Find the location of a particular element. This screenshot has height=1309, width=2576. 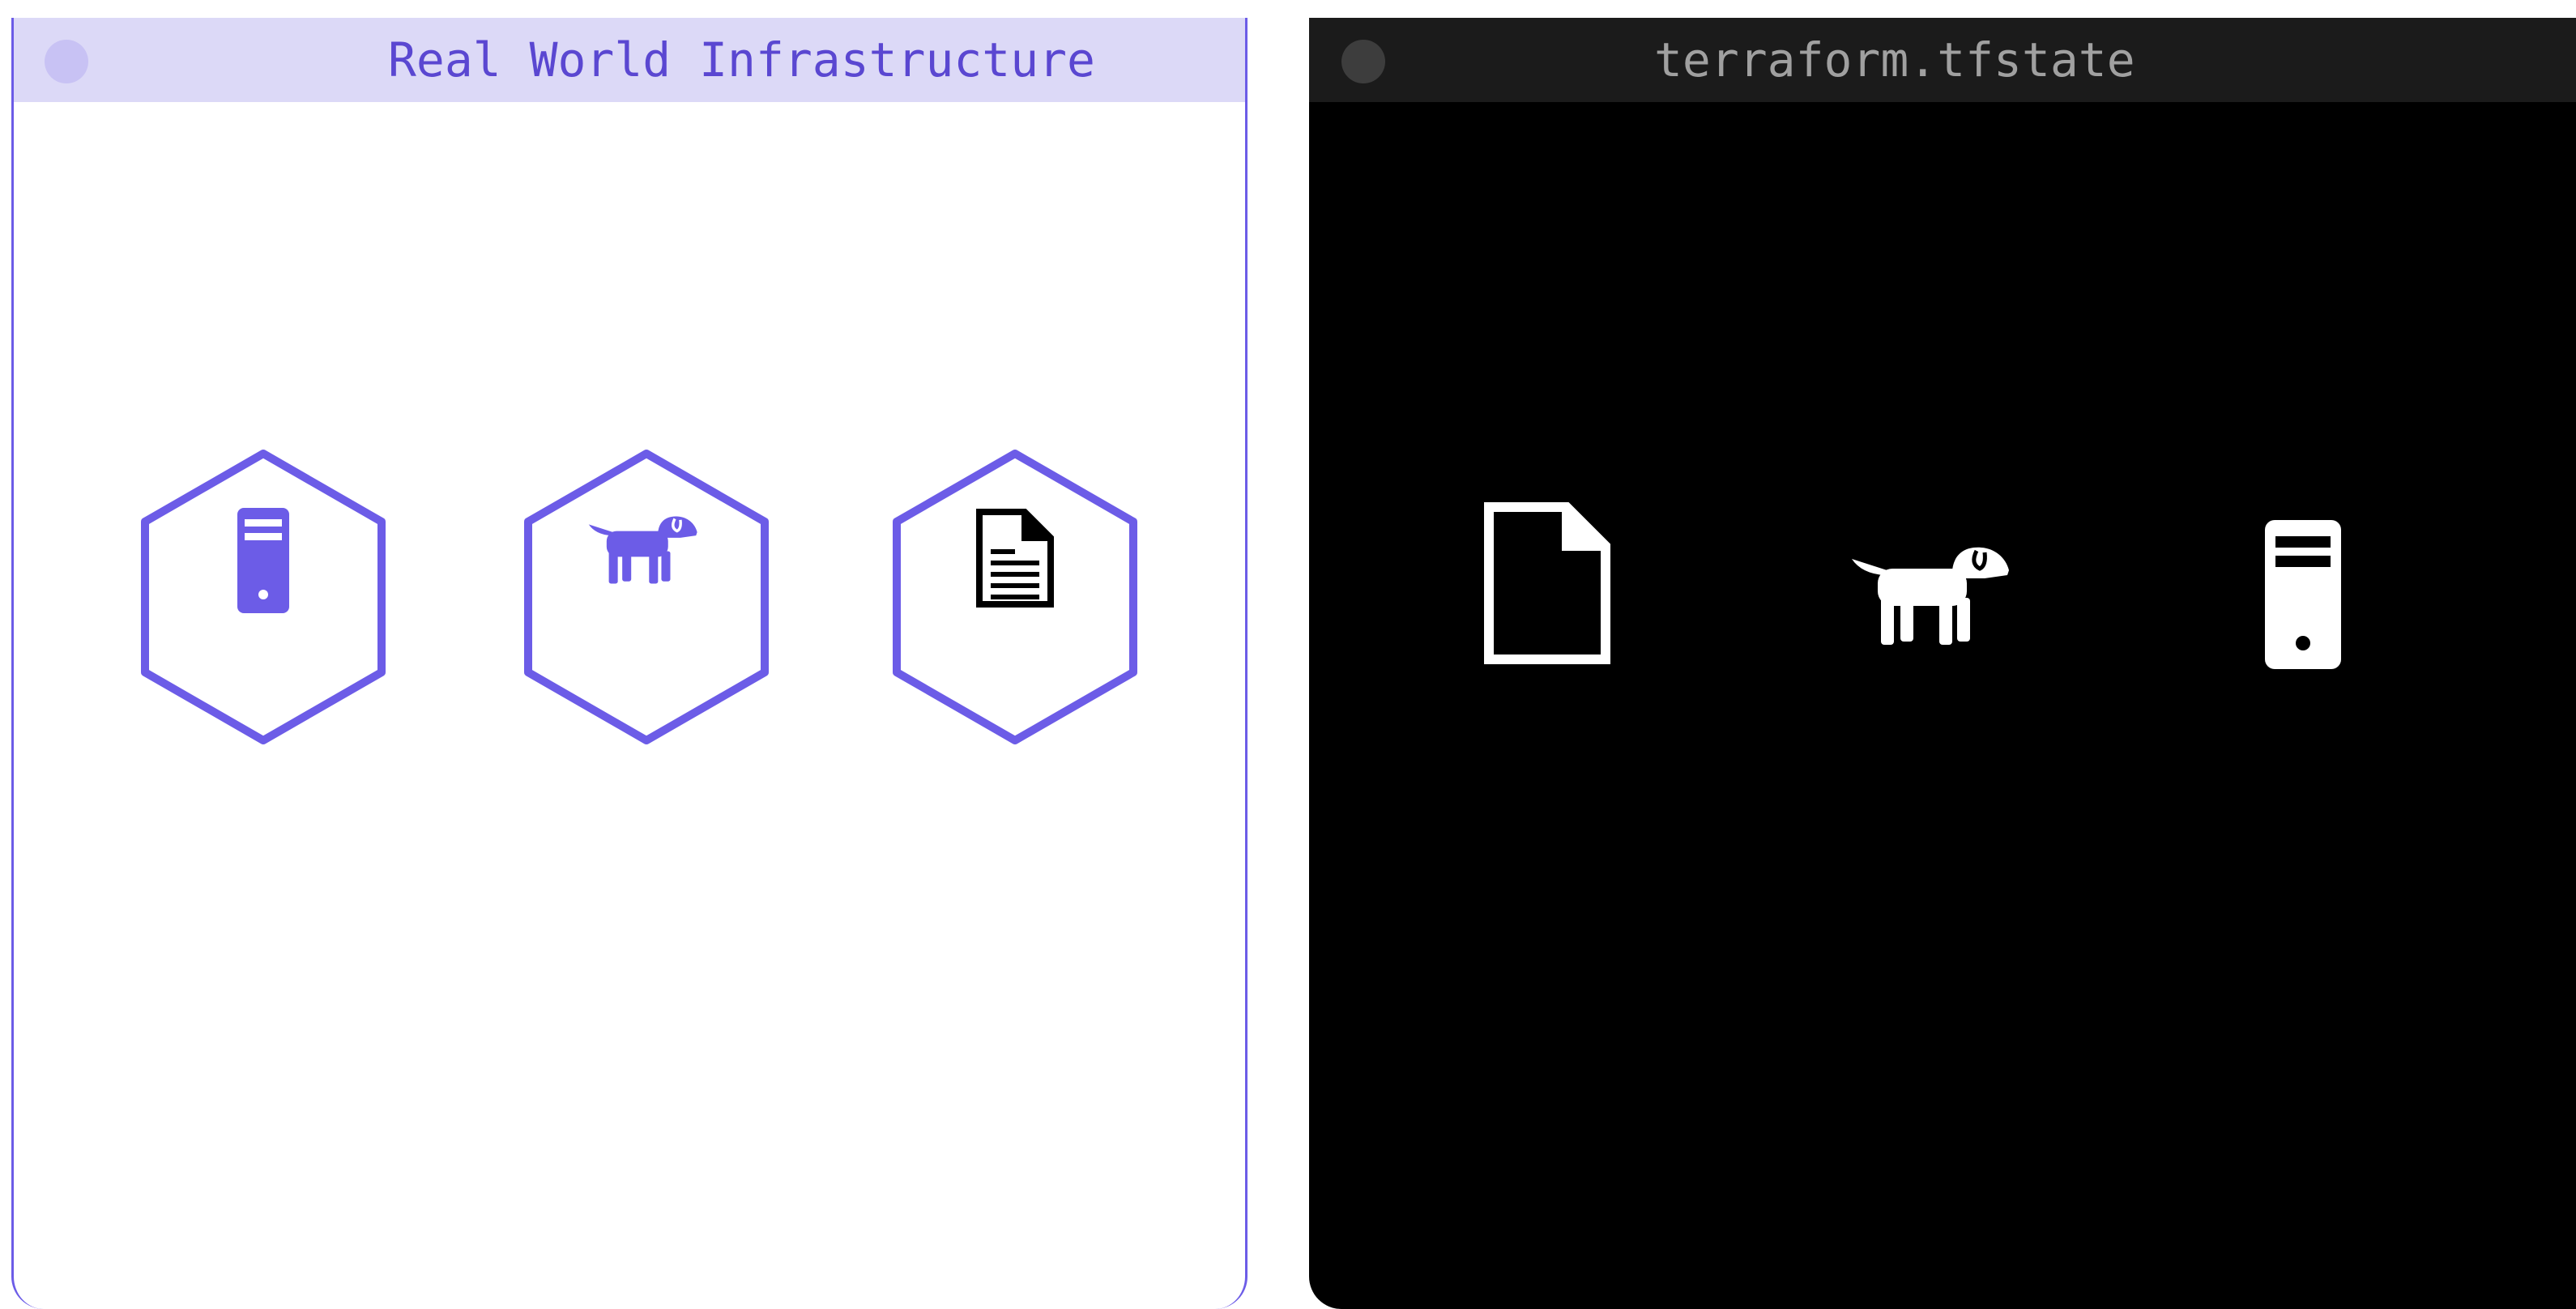

resource-hexagon-document is located at coordinates (1015, 597).